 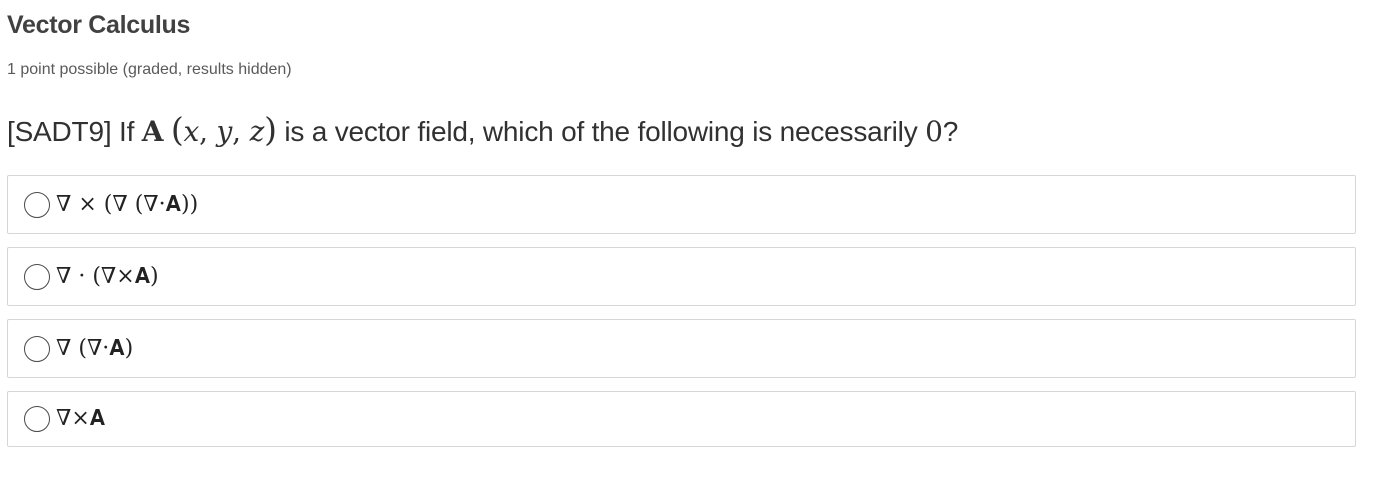 What do you see at coordinates (99, 25) in the screenshot?
I see `problem-title: Vector Calculus` at bounding box center [99, 25].